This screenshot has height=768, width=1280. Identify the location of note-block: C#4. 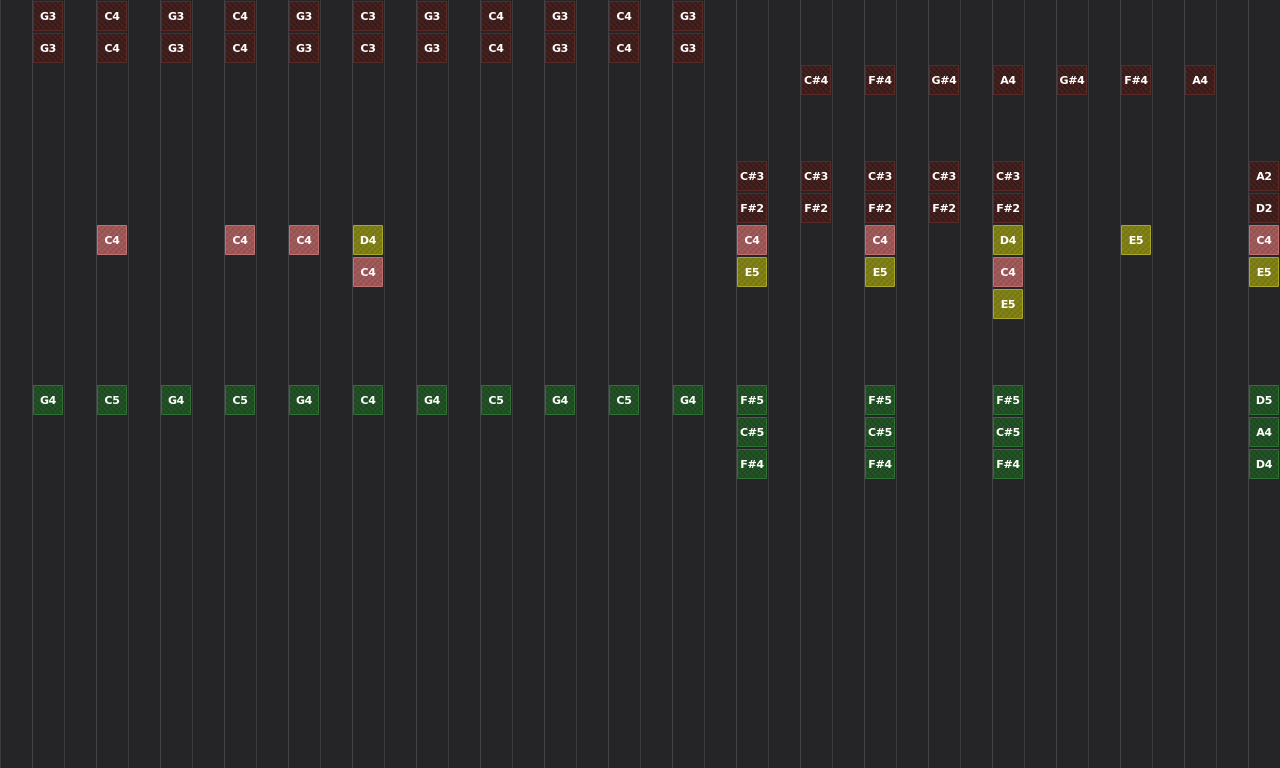
(816, 80).